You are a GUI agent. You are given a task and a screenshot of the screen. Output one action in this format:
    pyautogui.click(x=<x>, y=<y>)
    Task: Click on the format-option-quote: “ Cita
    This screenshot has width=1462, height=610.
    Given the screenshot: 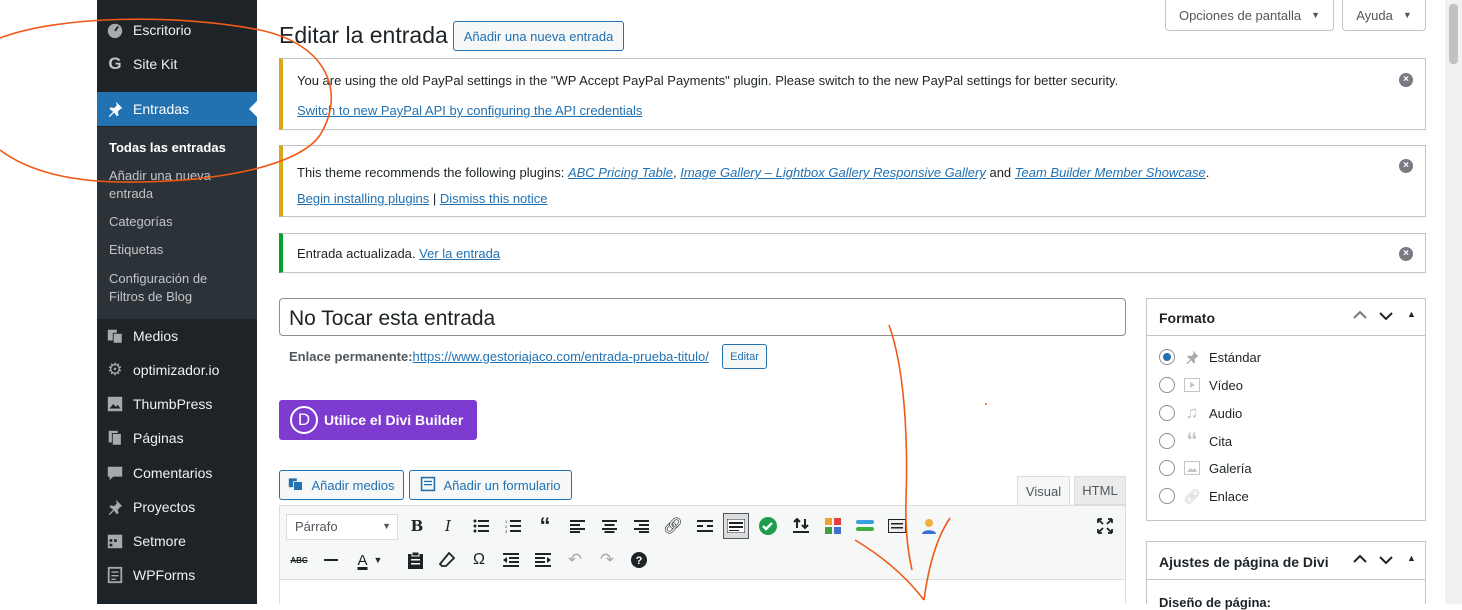 What is the action you would take?
    pyautogui.click(x=1195, y=440)
    